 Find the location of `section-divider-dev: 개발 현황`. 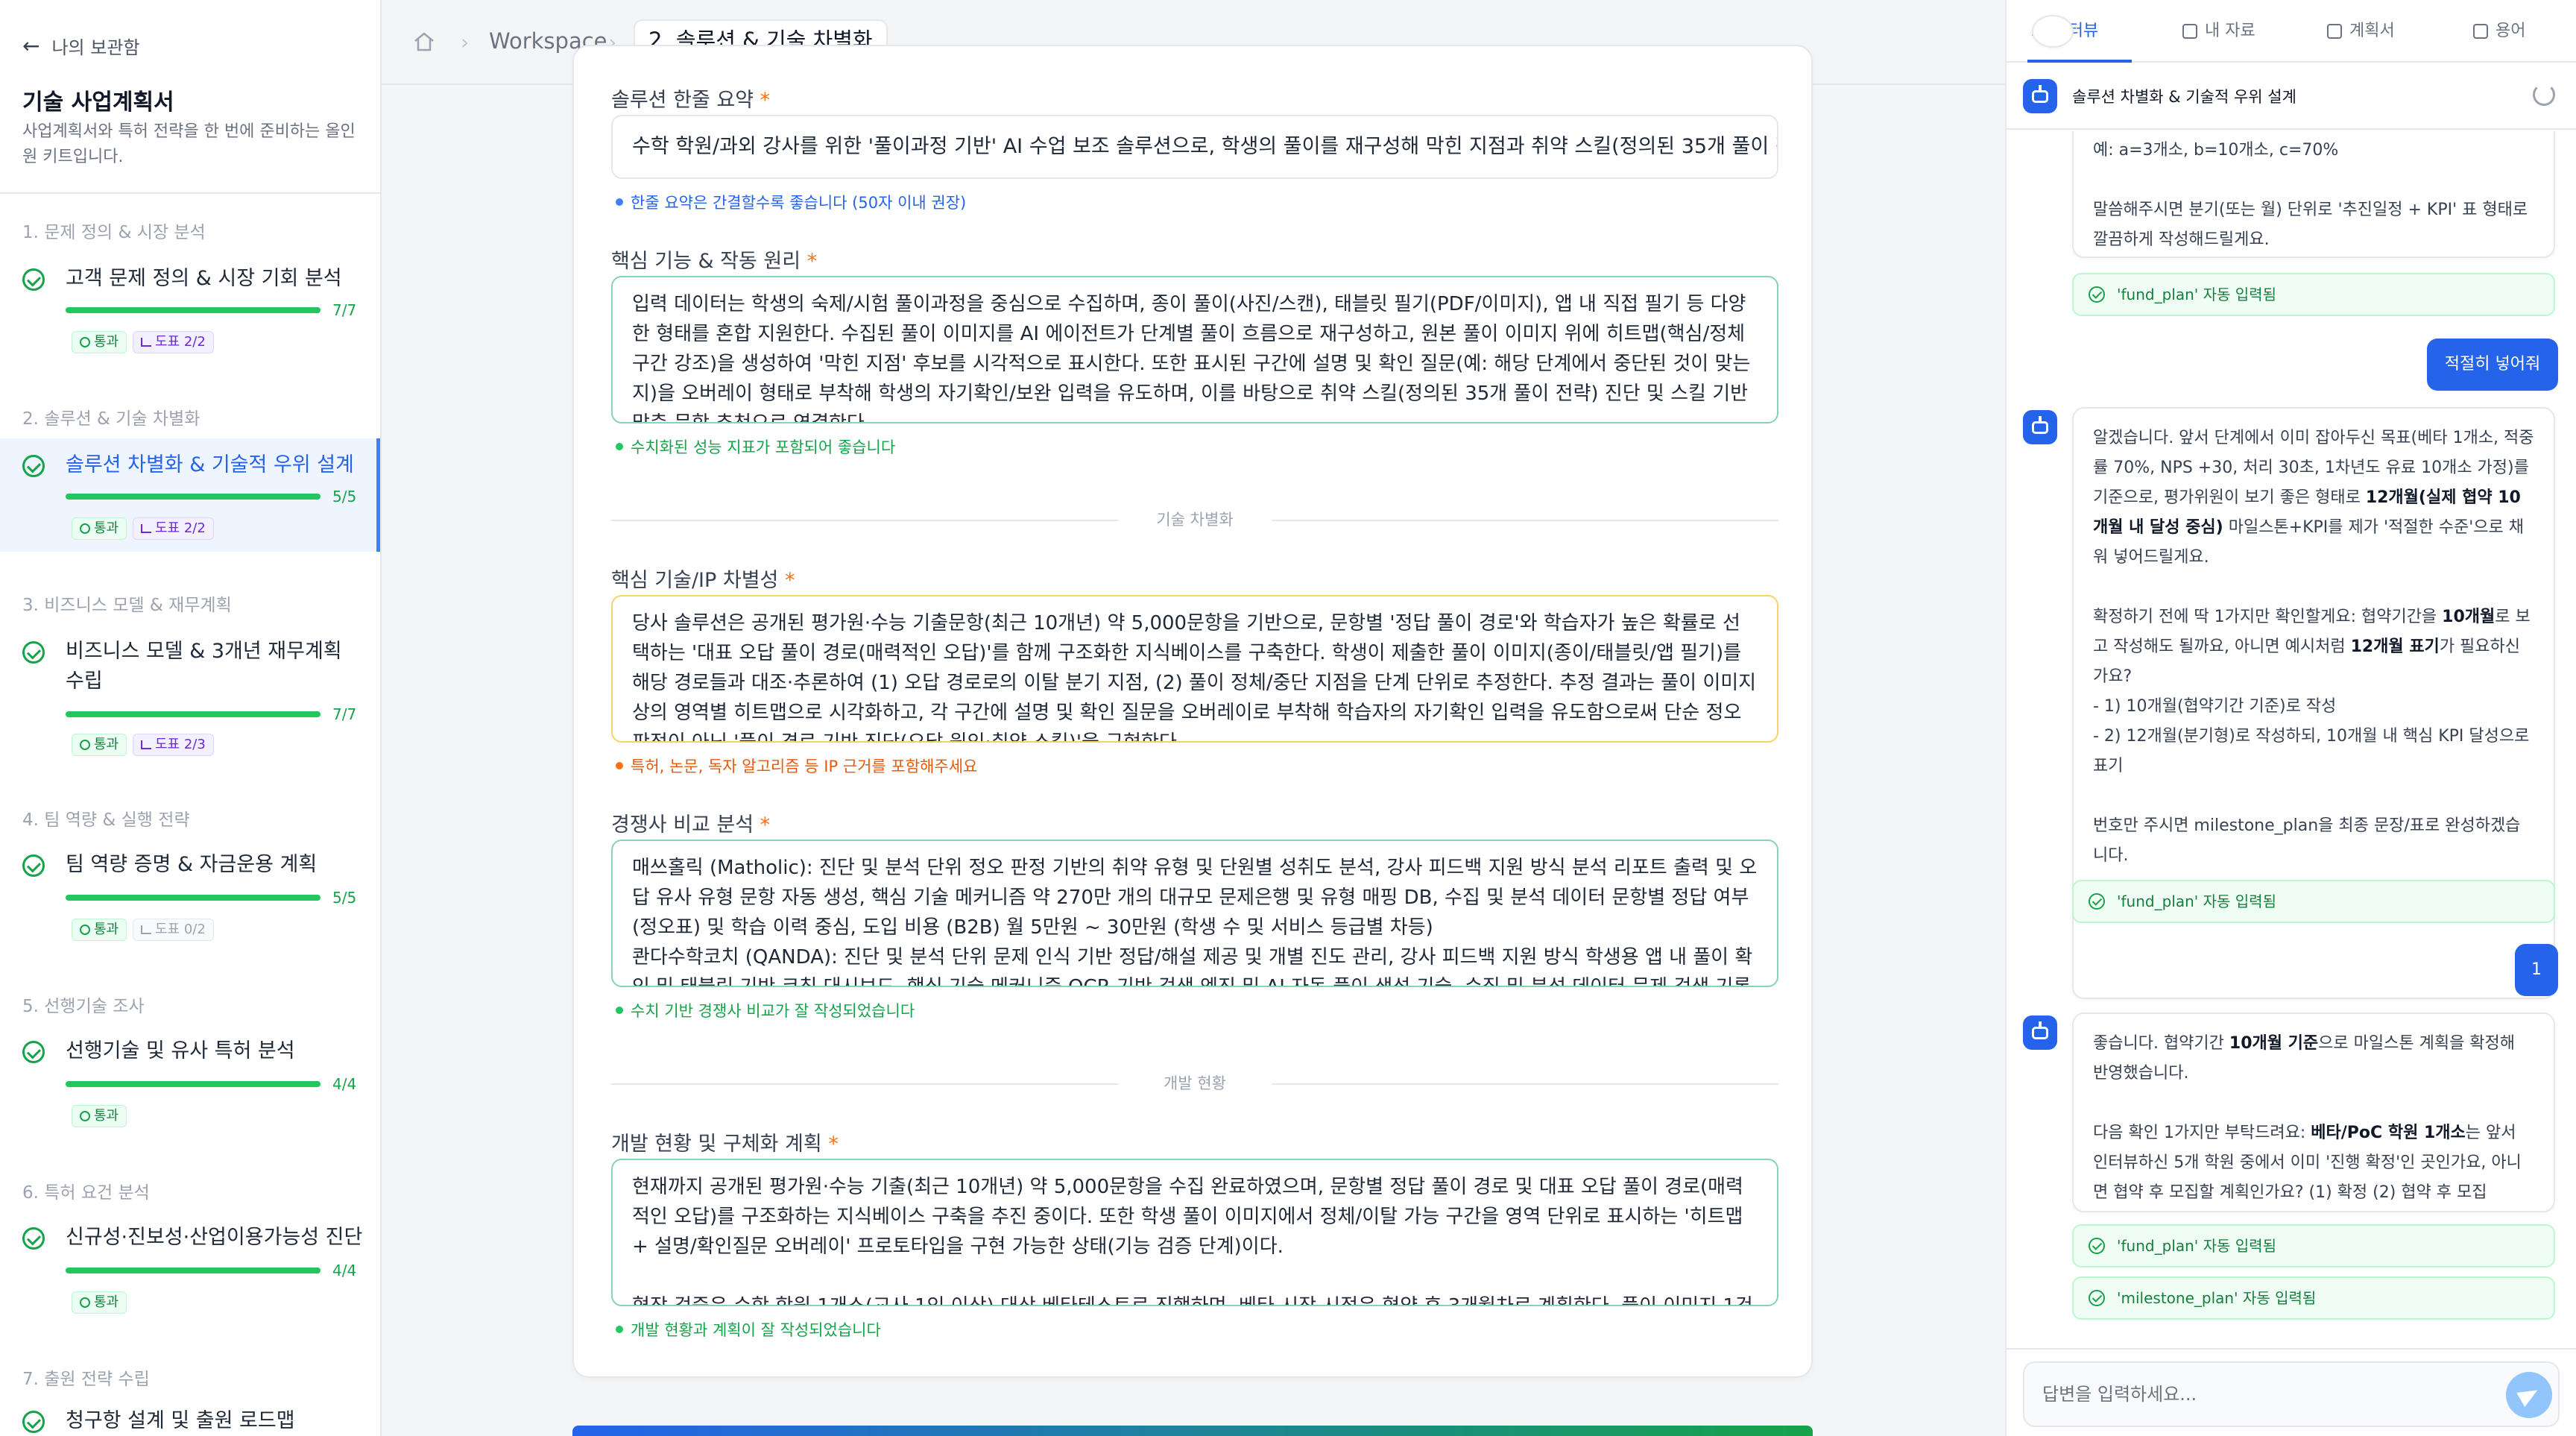

section-divider-dev: 개발 현황 is located at coordinates (1194, 1083).